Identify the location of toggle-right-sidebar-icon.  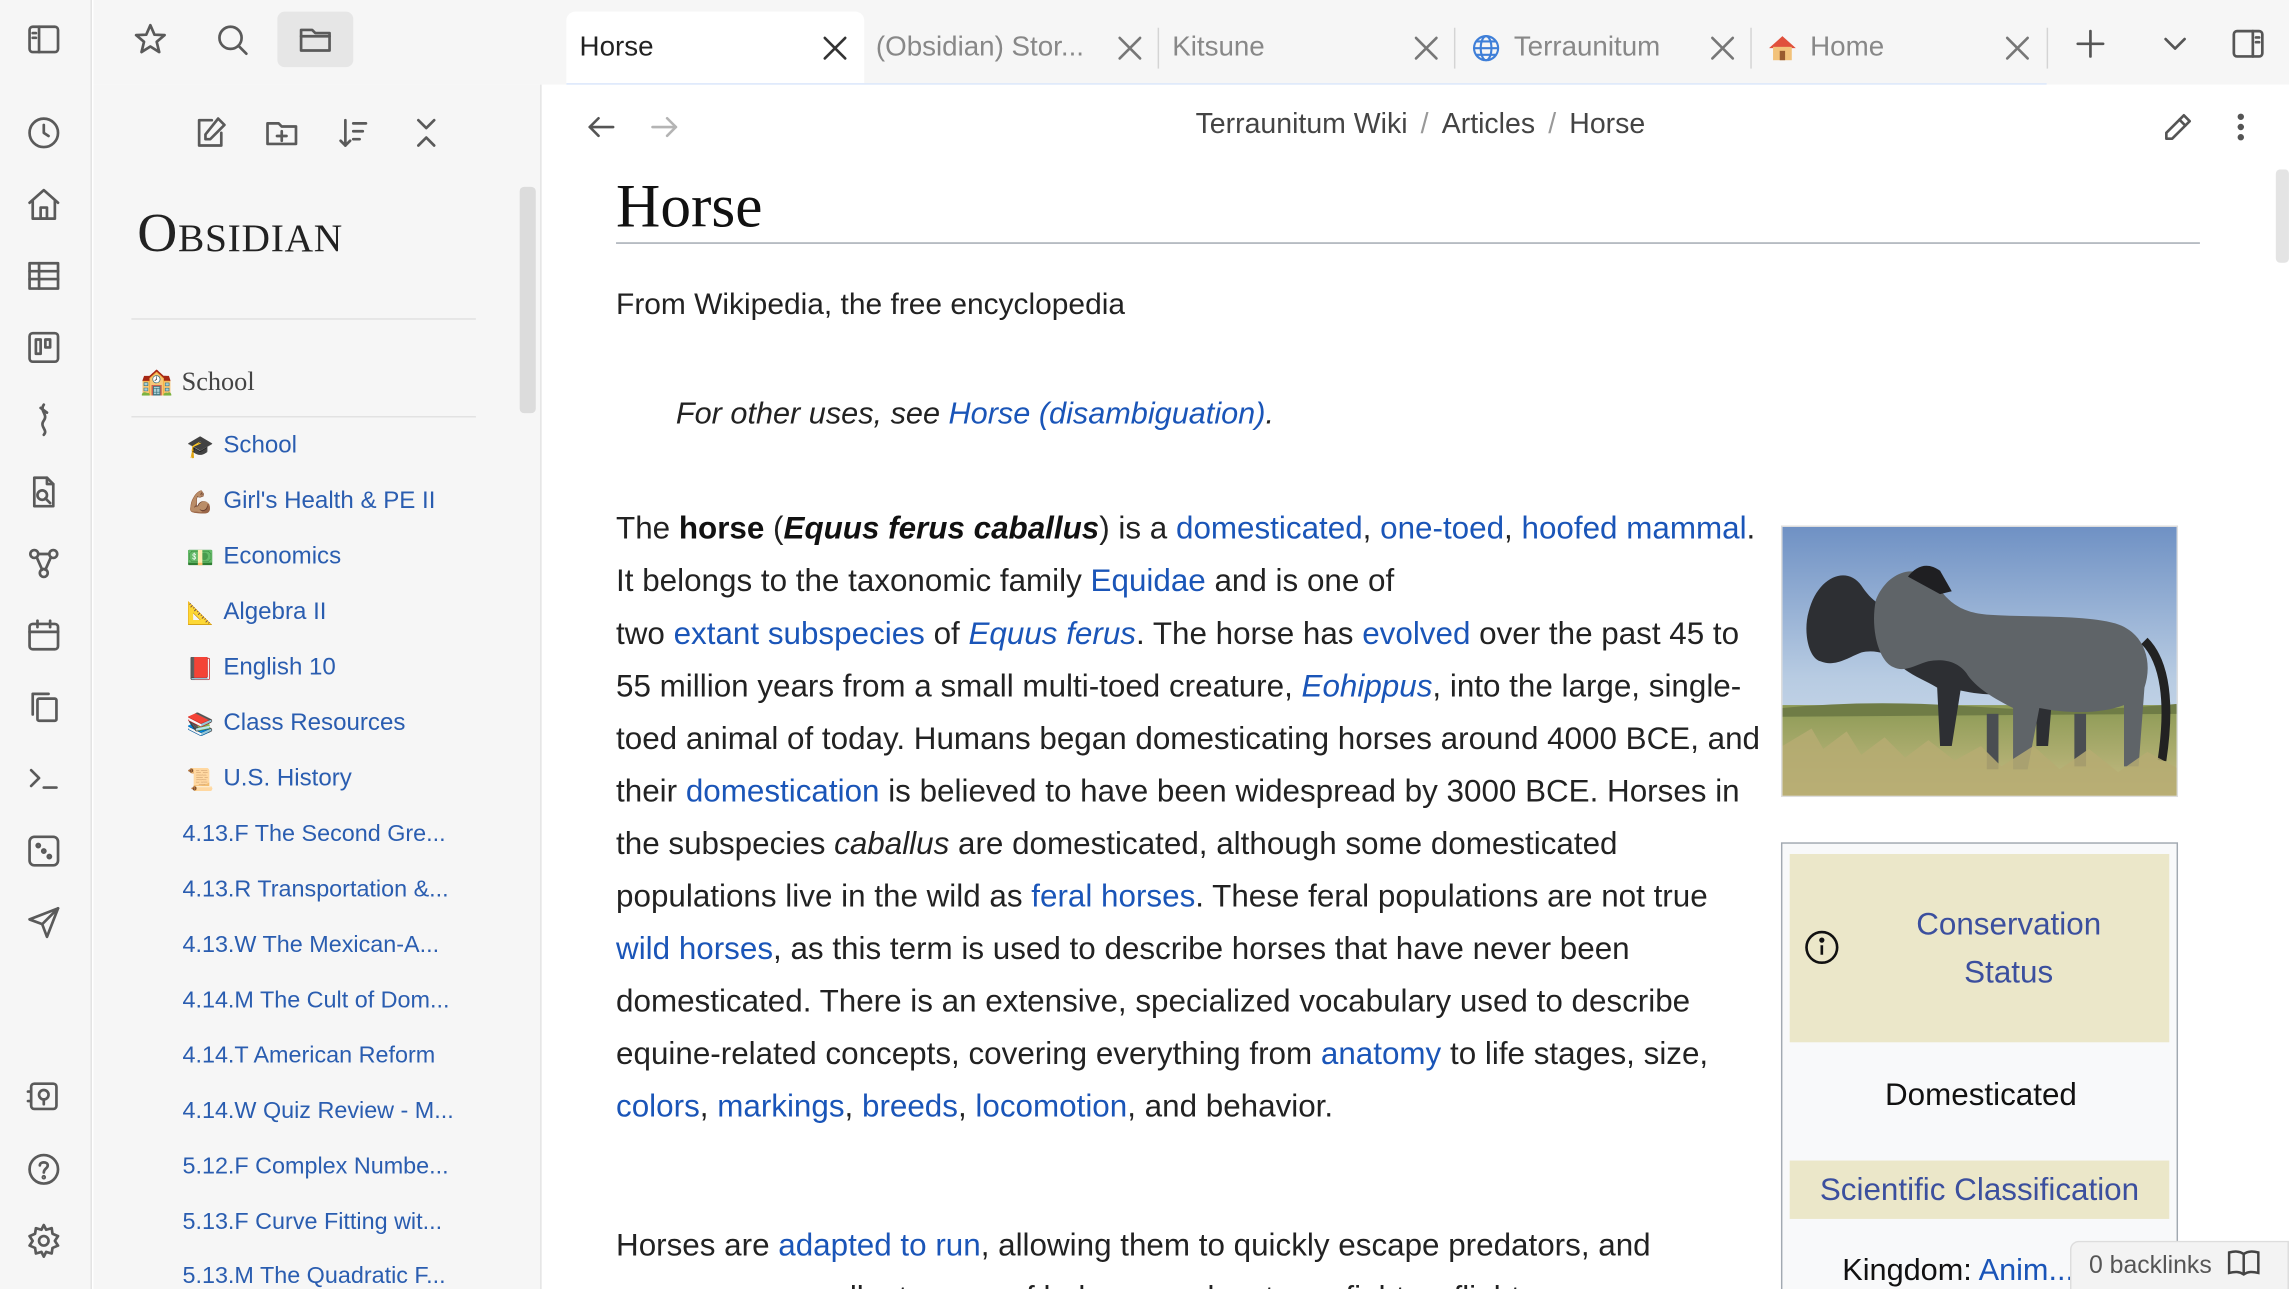
(2248, 44).